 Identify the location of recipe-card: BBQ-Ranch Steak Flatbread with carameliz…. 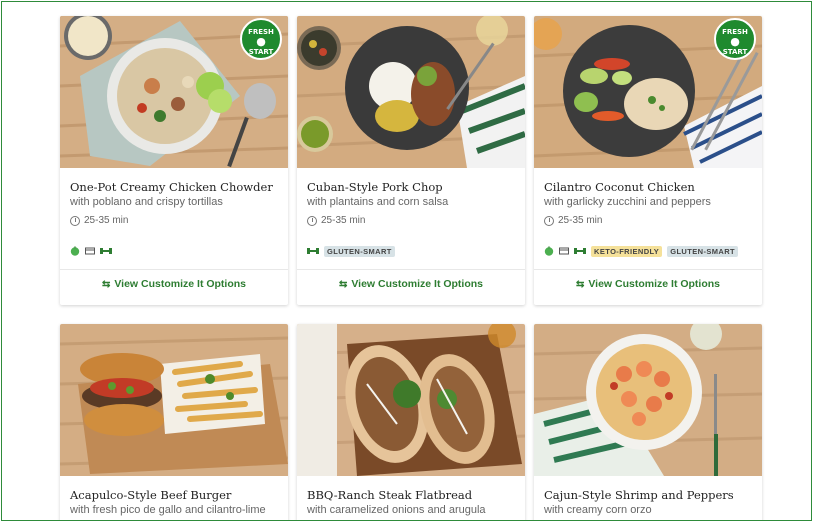
(411, 422).